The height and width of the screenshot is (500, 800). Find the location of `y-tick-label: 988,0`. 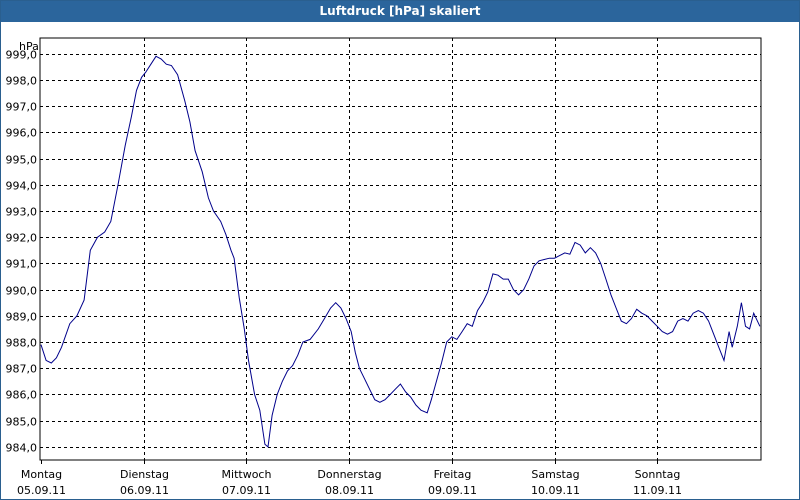

y-tick-label: 988,0 is located at coordinates (22, 343).